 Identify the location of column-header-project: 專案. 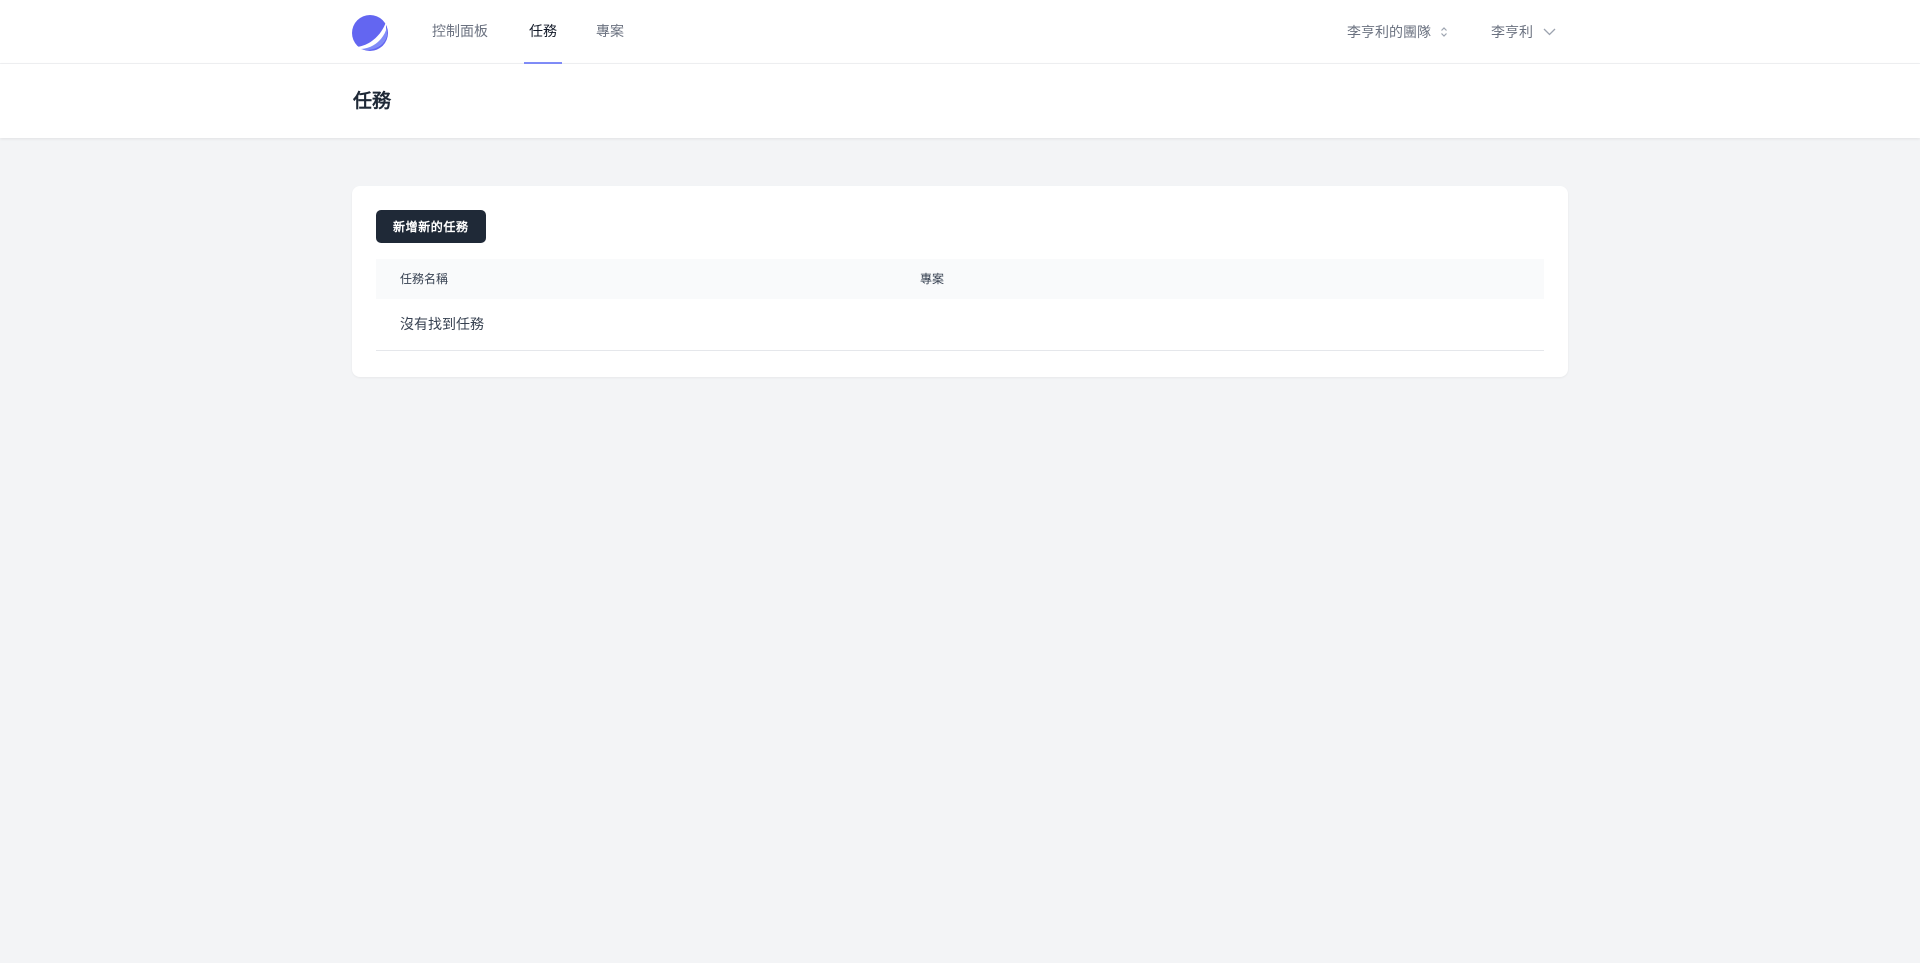
(932, 279).